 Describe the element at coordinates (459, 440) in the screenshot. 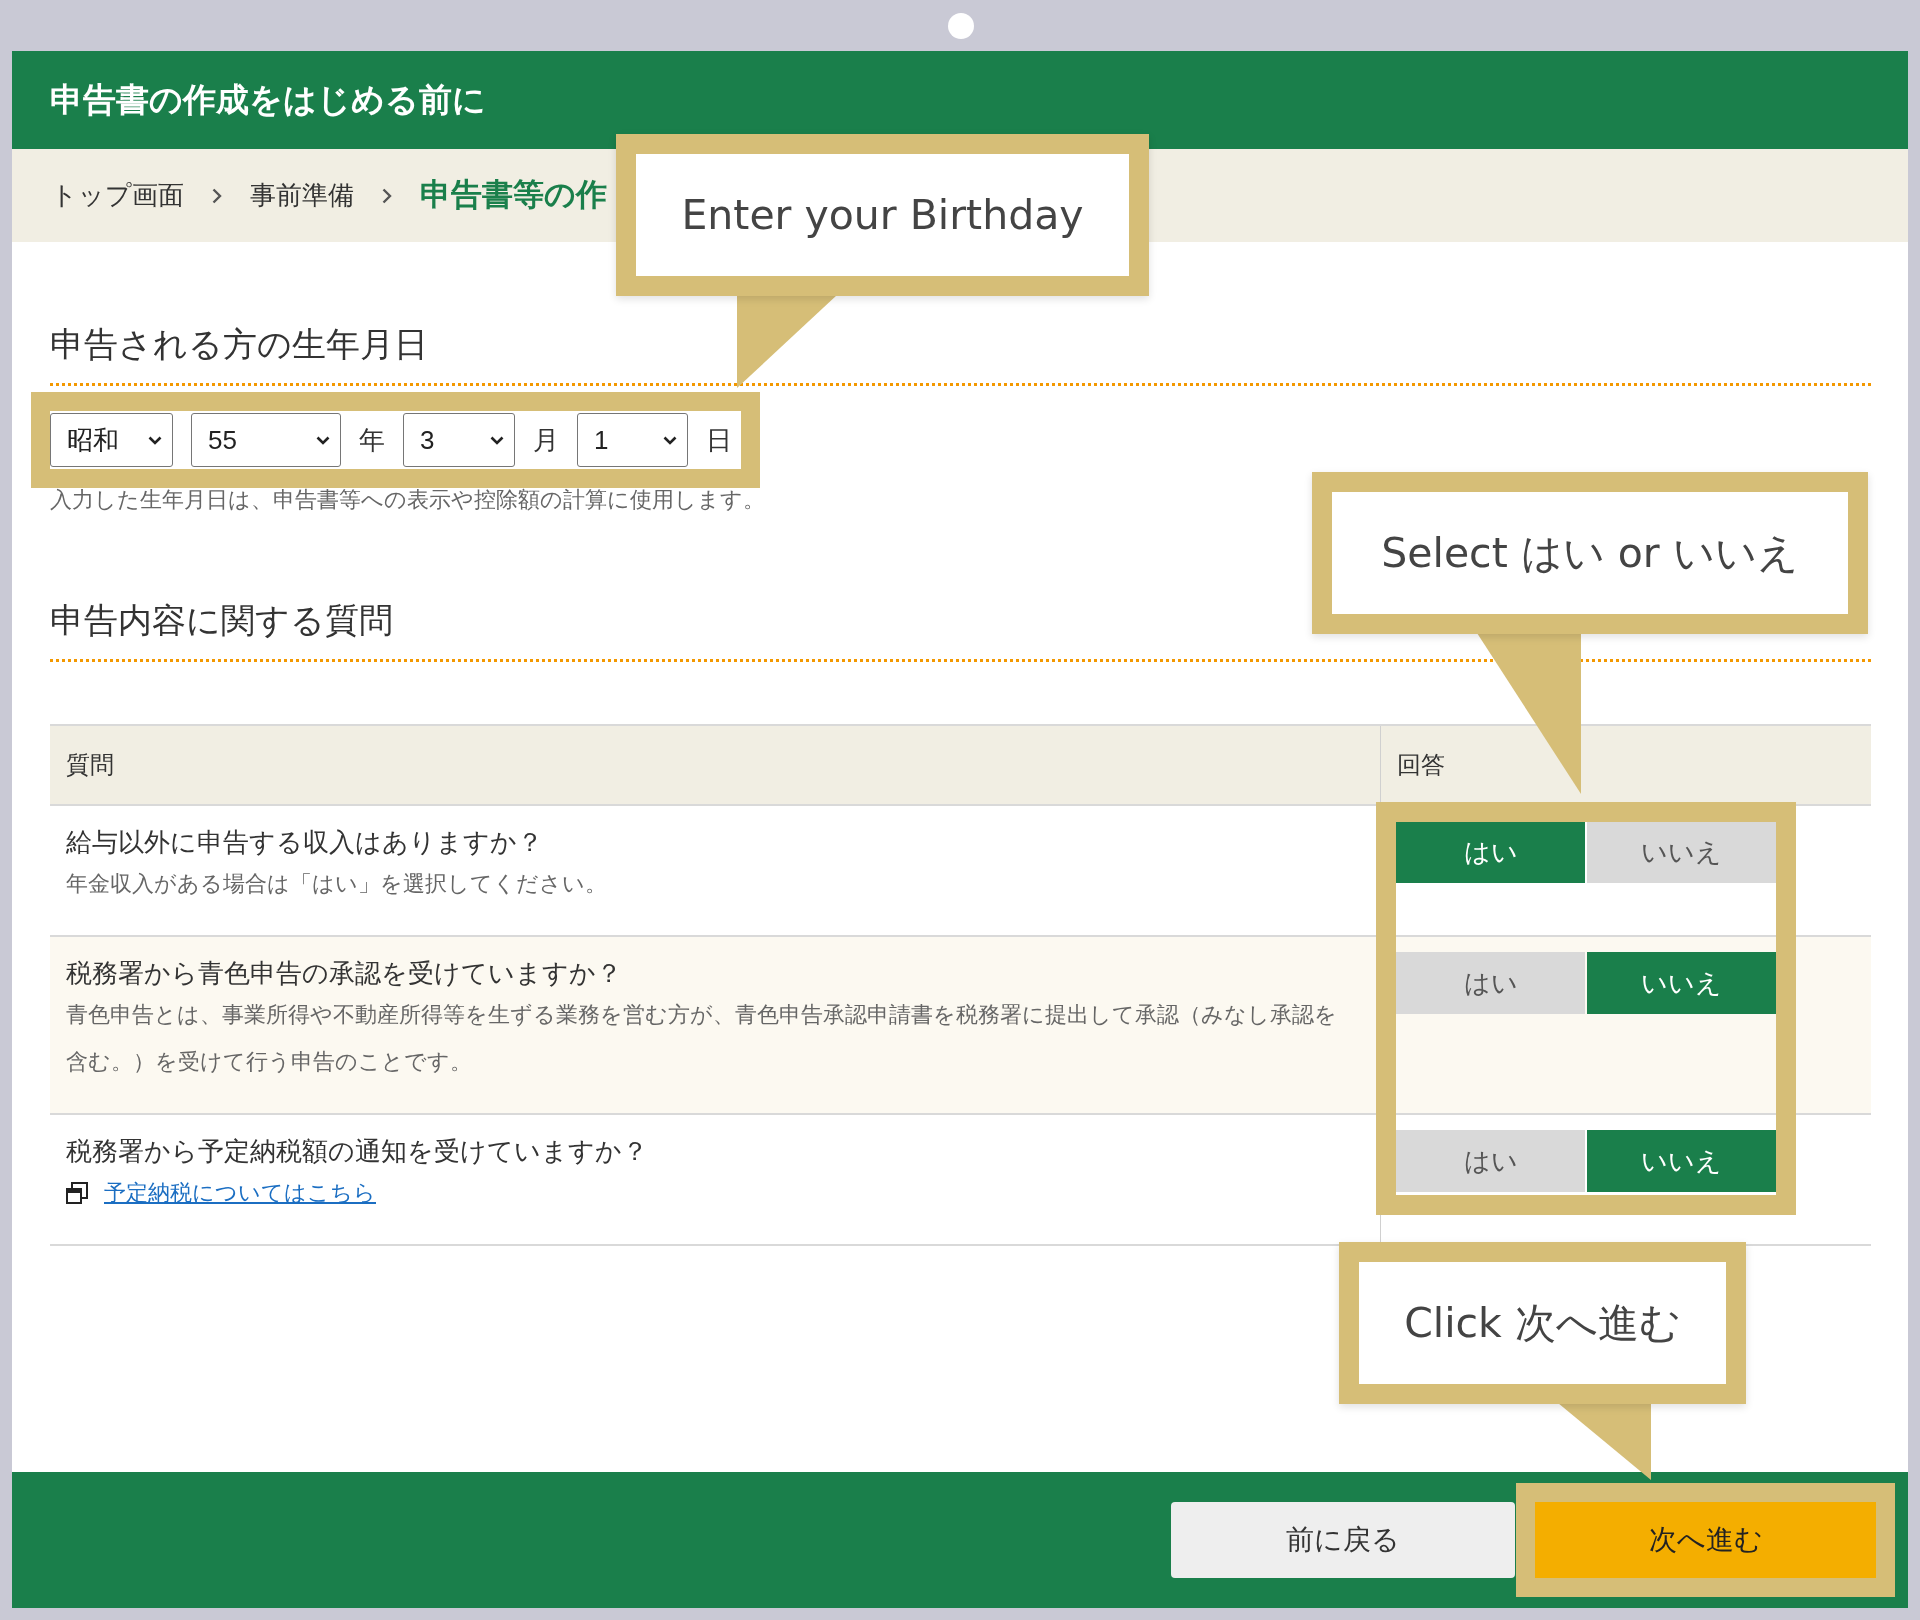

I see `dropdown: 3` at that location.